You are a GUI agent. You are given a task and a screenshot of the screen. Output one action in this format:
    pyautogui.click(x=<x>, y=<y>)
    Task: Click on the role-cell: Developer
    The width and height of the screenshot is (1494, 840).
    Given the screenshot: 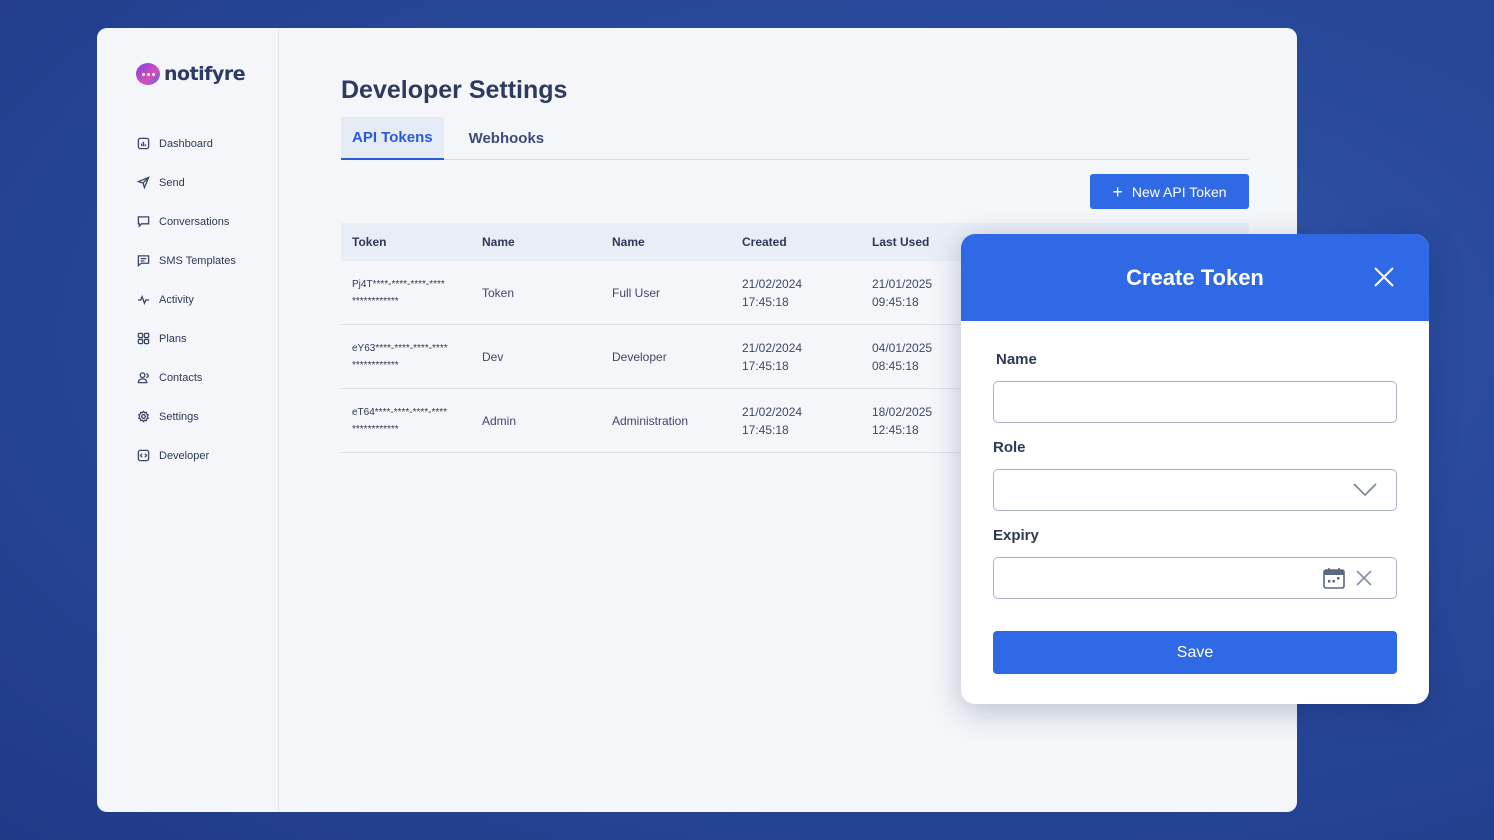 What is the action you would take?
    pyautogui.click(x=666, y=356)
    